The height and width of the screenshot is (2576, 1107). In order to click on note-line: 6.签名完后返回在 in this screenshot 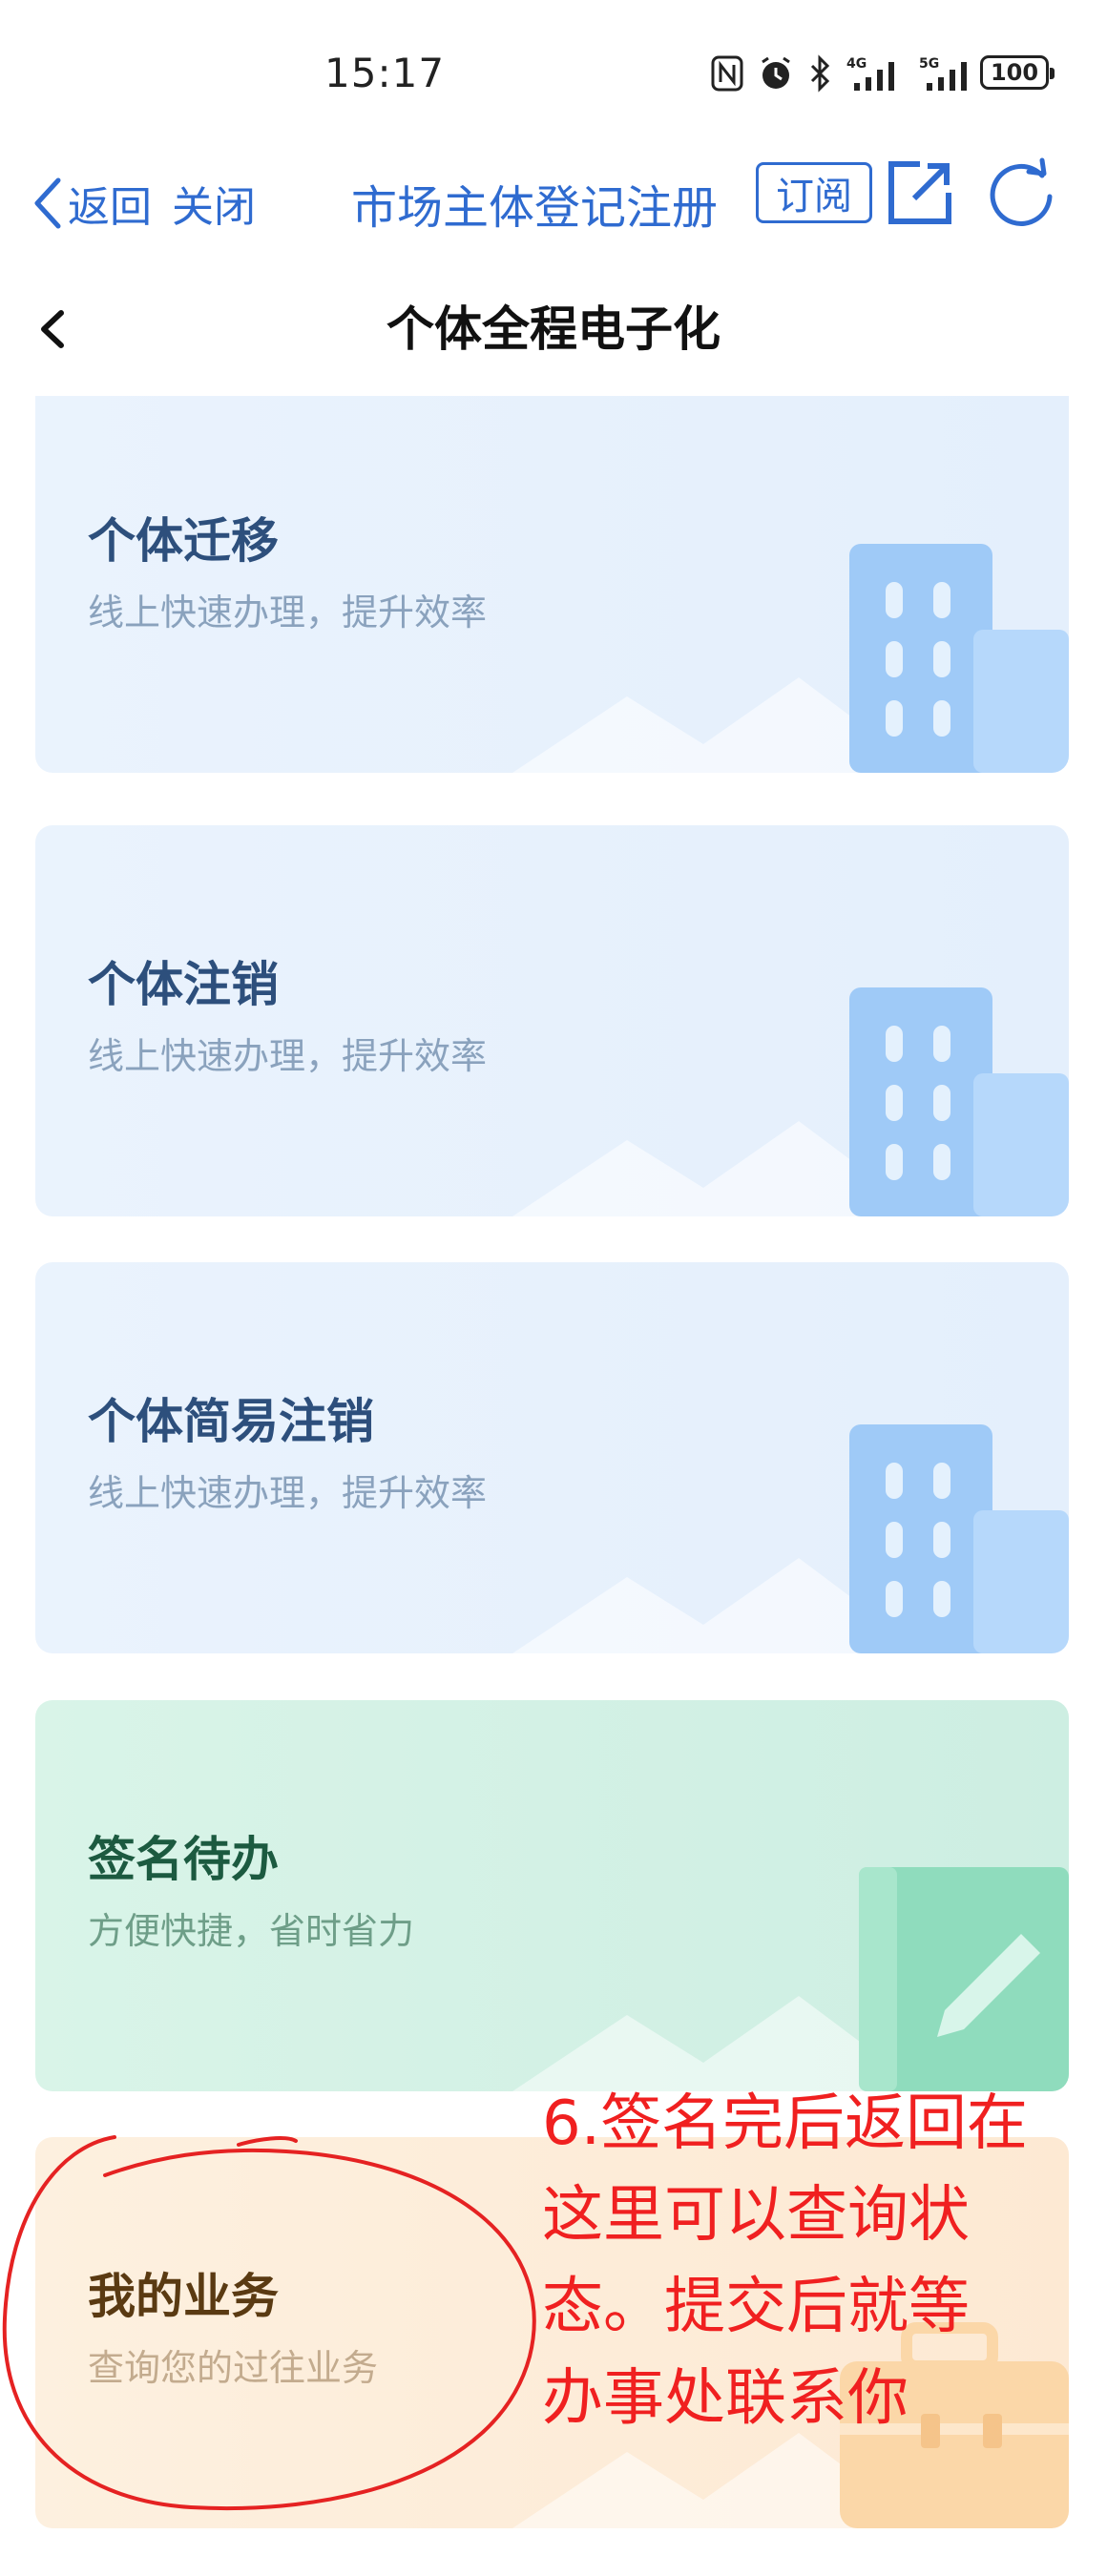, I will do `click(786, 2123)`.